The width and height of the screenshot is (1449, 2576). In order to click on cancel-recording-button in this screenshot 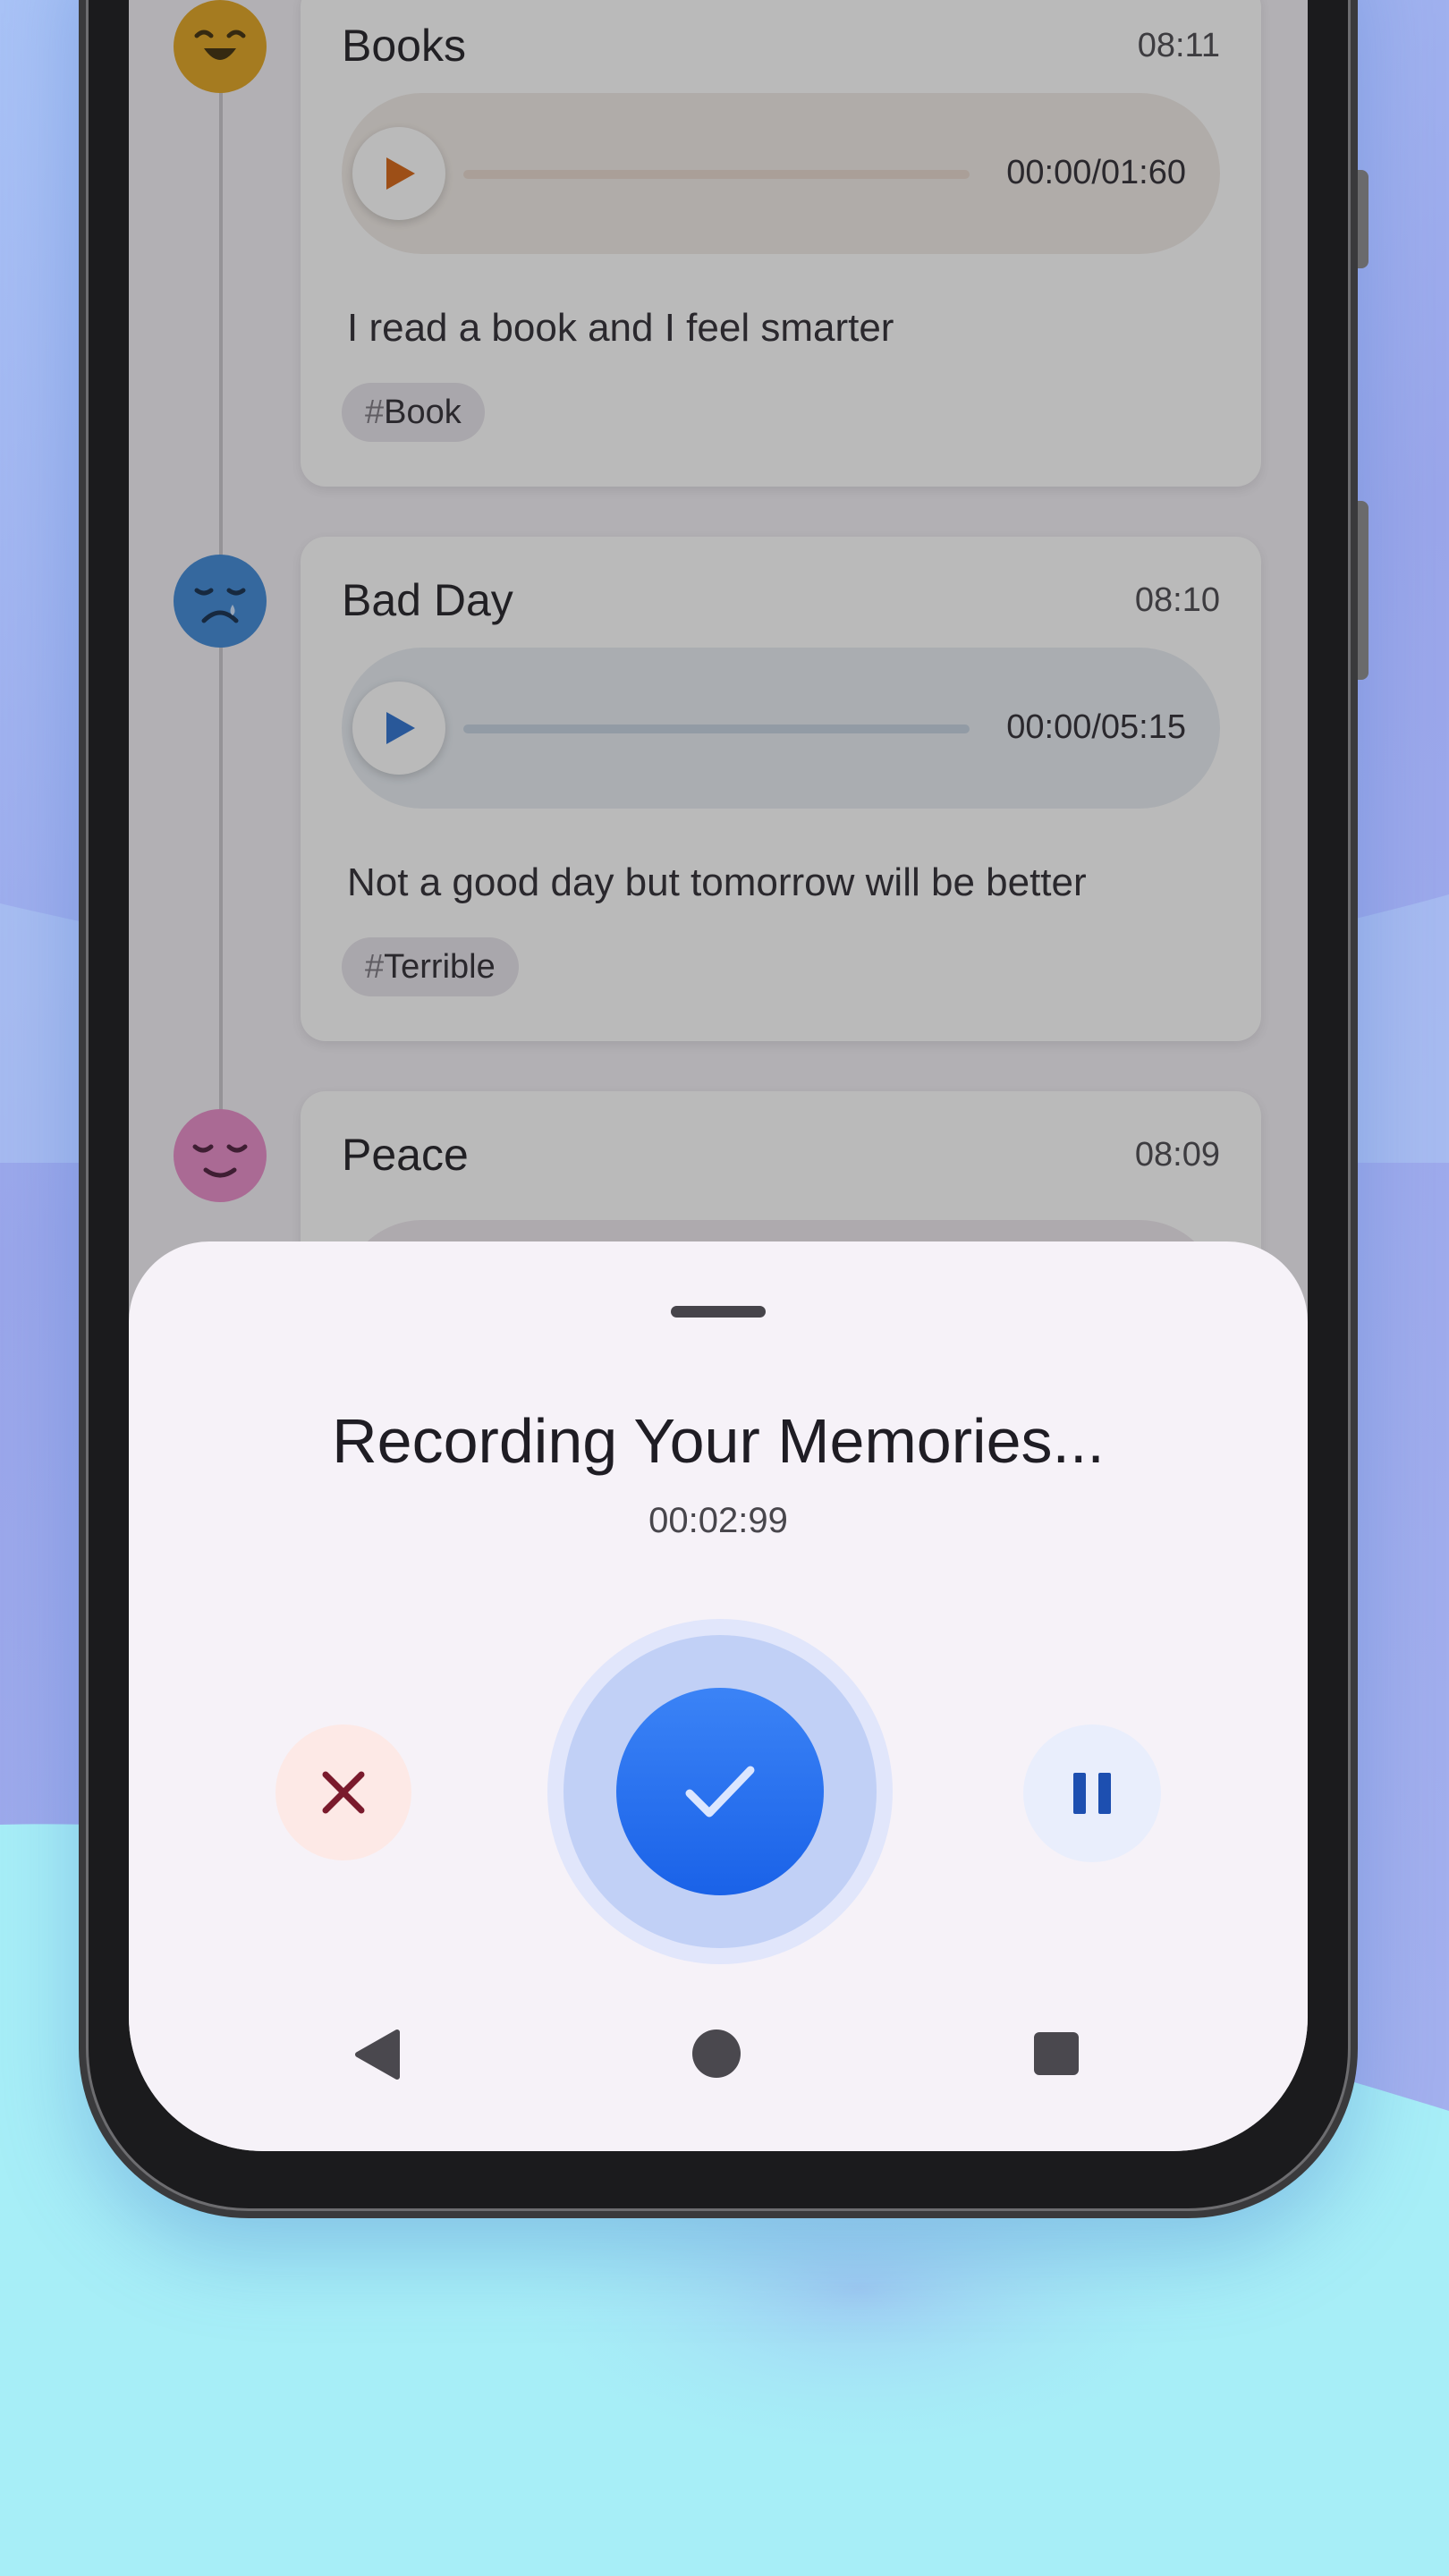, I will do `click(343, 1792)`.